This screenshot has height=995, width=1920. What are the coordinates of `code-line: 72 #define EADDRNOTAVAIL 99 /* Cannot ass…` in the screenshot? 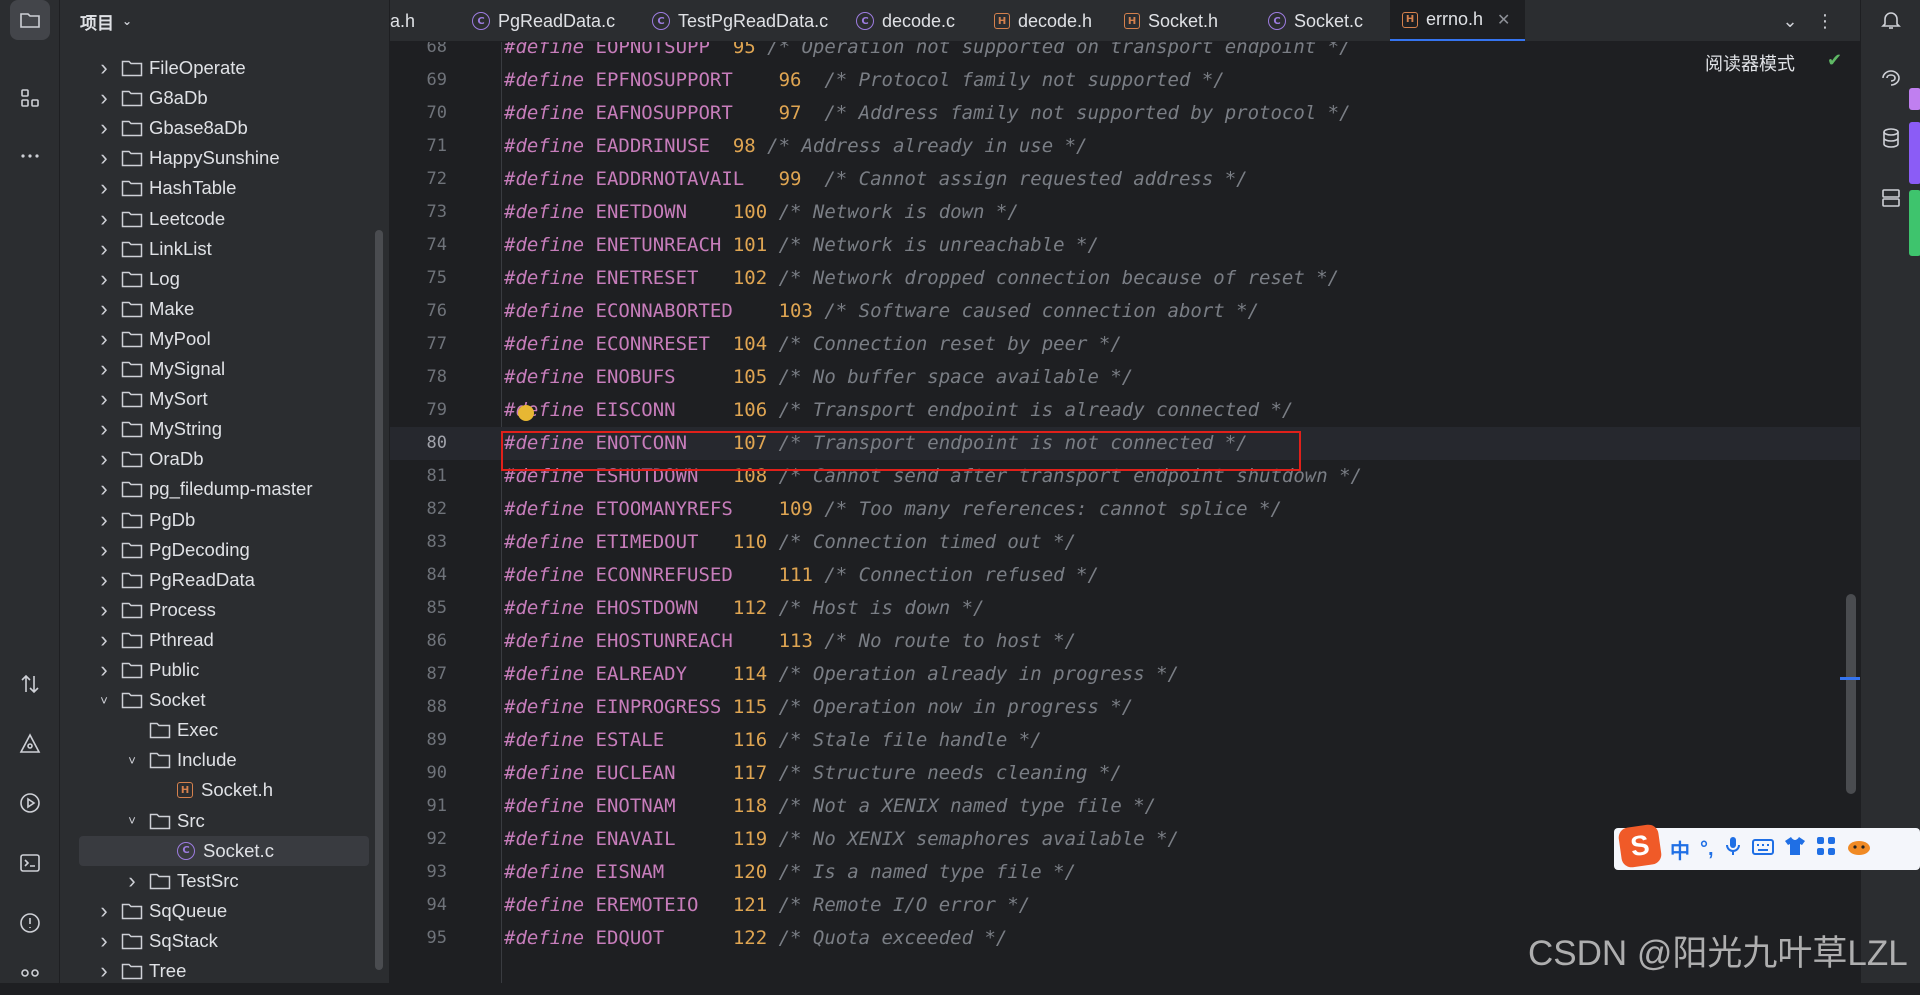 It's located at (1125, 179).